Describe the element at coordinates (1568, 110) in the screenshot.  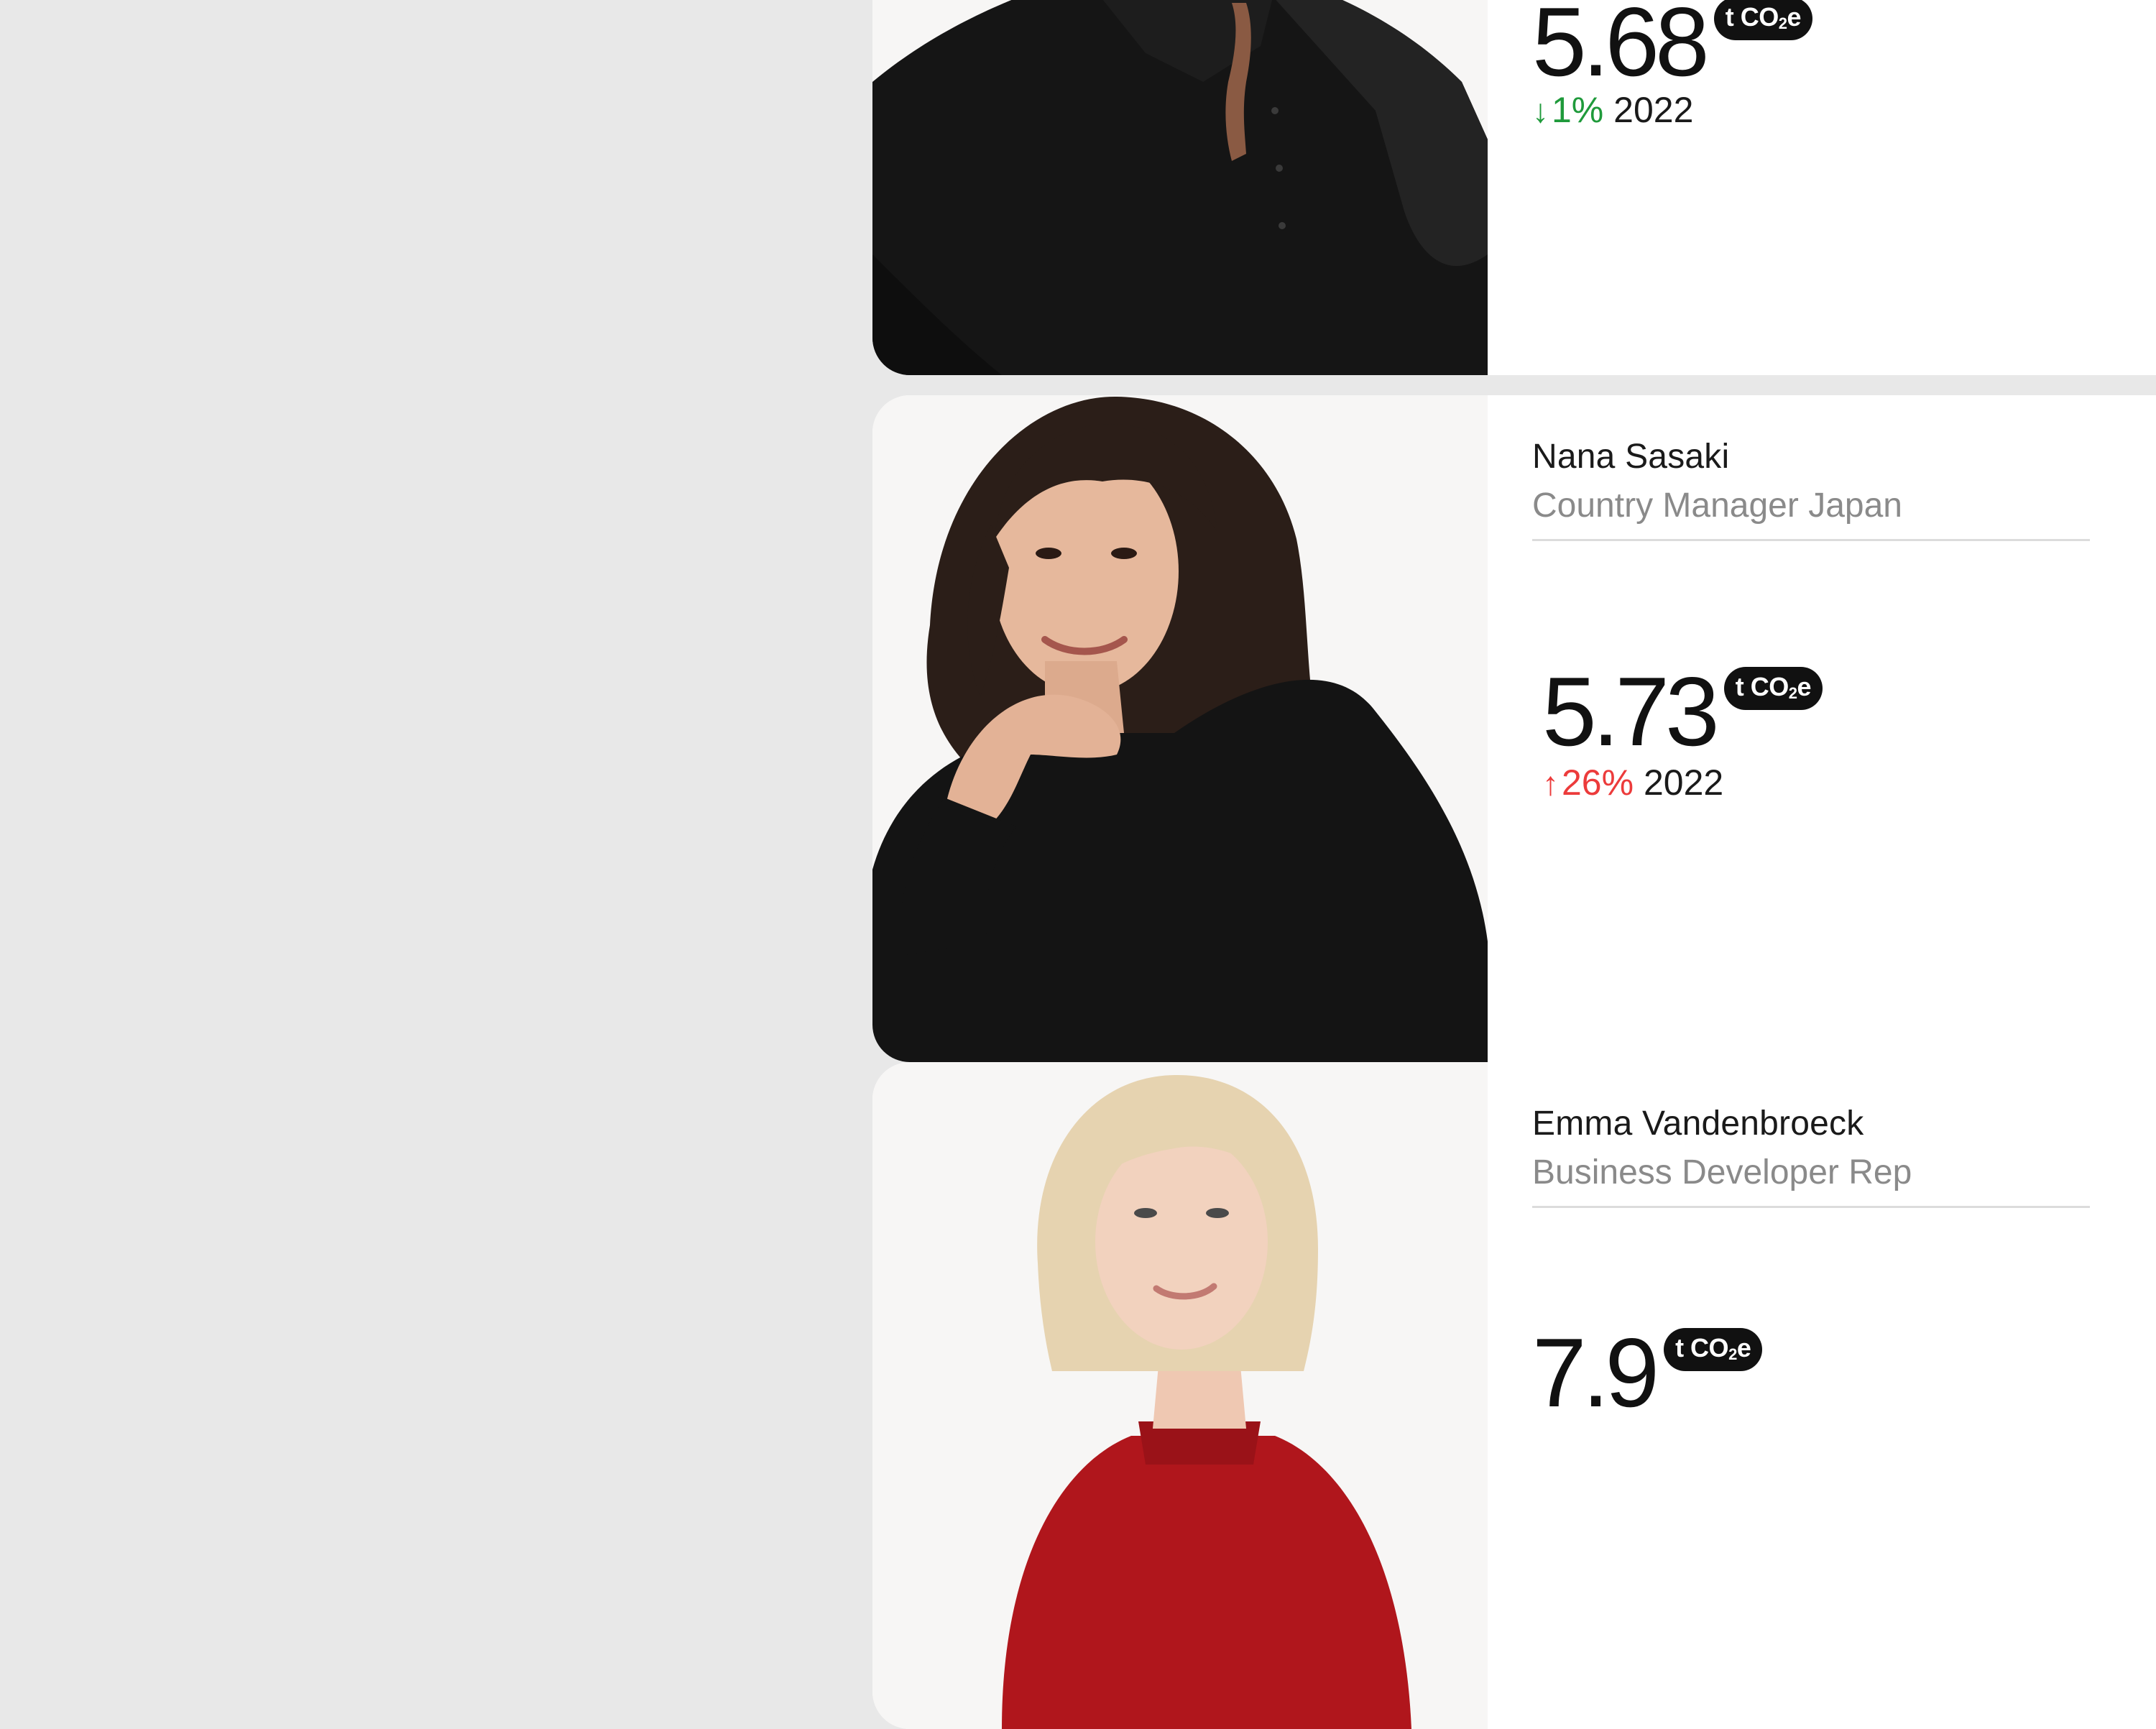
I see `trend-indicator: ↓1%` at that location.